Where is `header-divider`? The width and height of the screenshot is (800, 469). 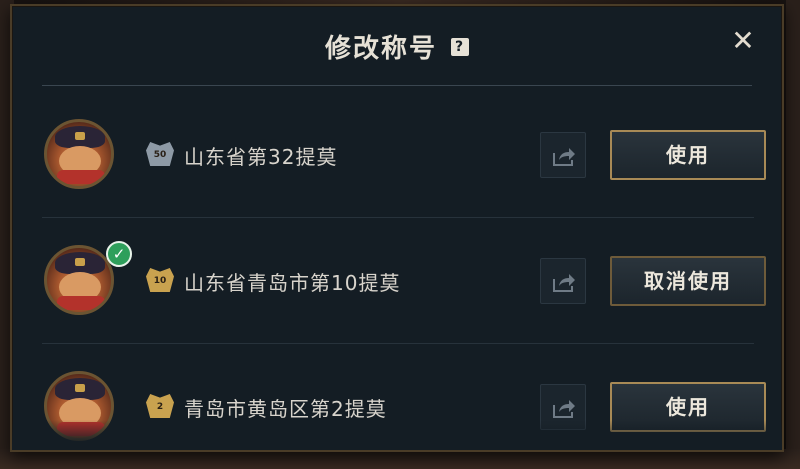 header-divider is located at coordinates (397, 85).